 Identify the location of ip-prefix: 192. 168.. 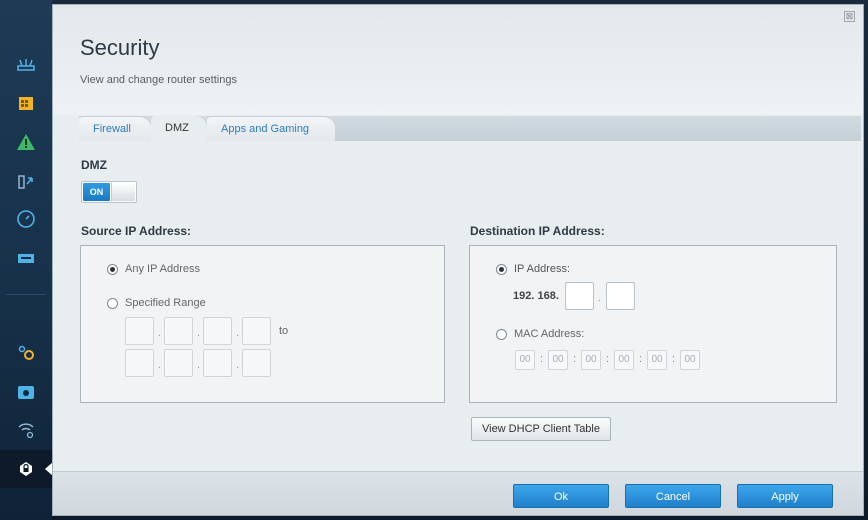
(536, 296).